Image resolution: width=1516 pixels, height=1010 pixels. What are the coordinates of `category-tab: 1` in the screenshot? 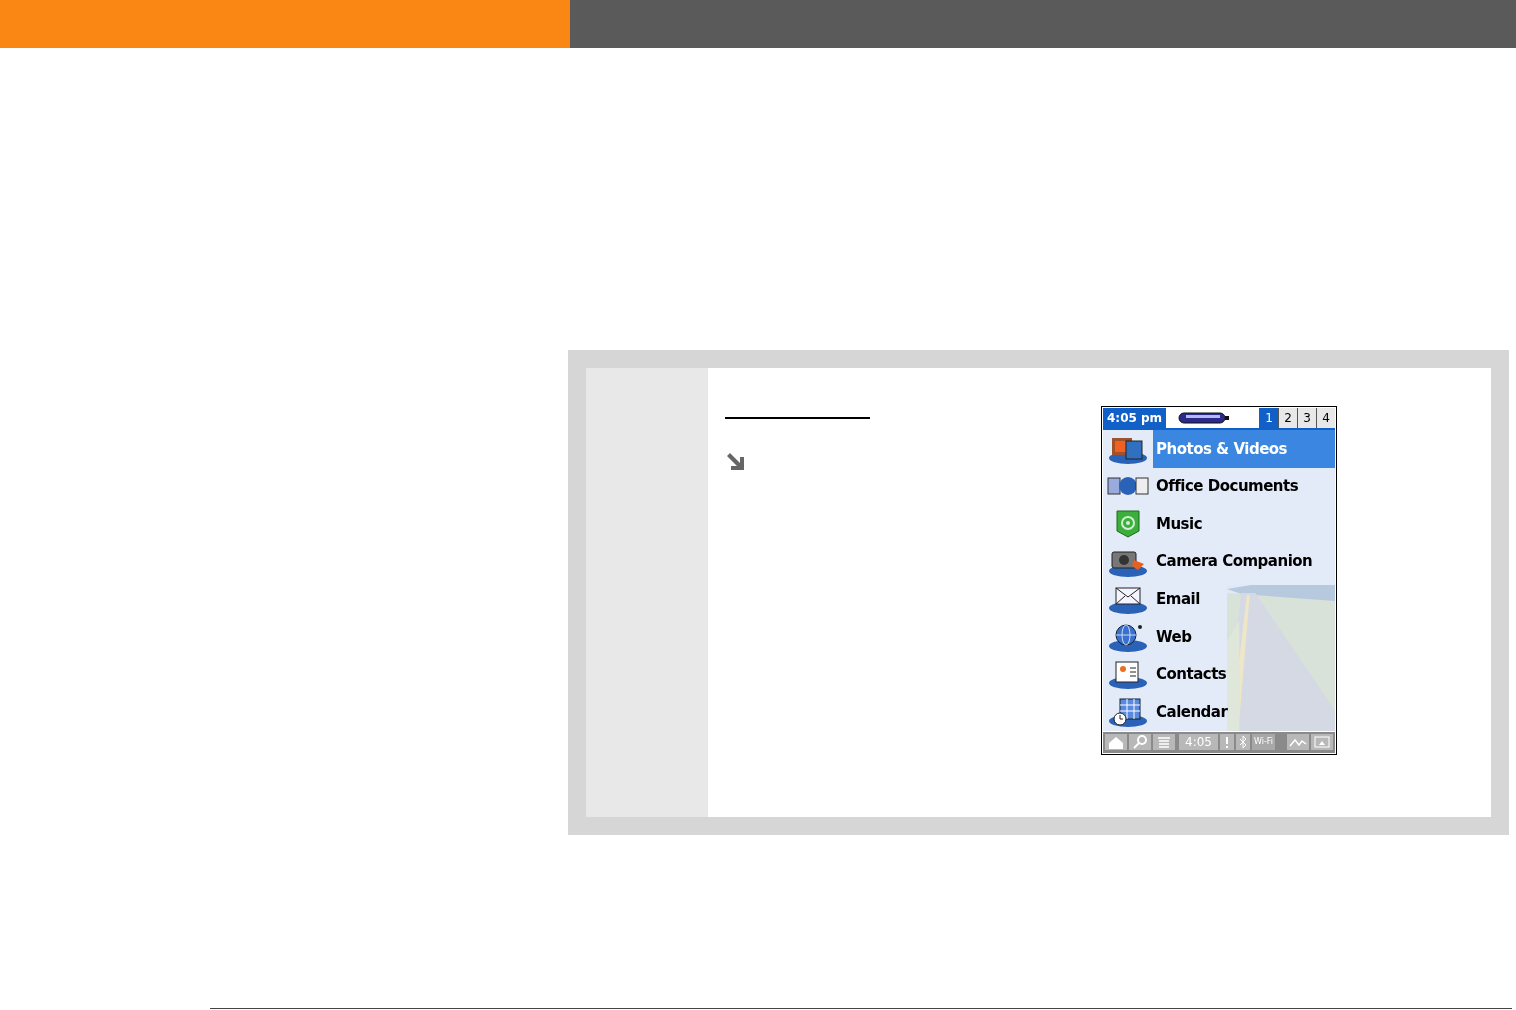 It's located at (1268, 418).